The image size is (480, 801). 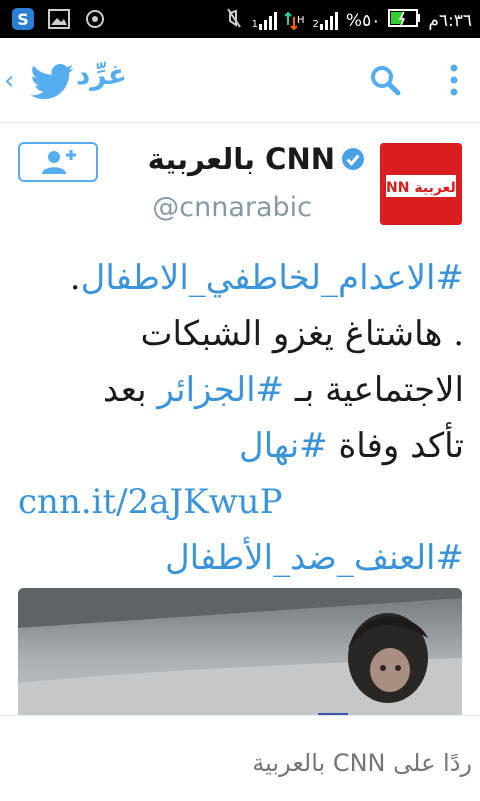 What do you see at coordinates (363, 20) in the screenshot?
I see `battery-percent: %٥٠` at bounding box center [363, 20].